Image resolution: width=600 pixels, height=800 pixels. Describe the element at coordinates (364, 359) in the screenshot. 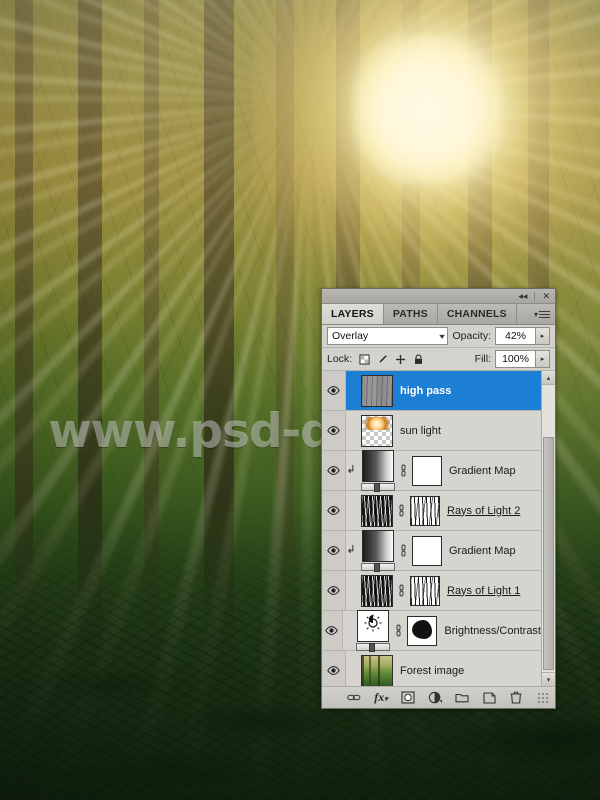

I see `lock-transparency-icon` at that location.